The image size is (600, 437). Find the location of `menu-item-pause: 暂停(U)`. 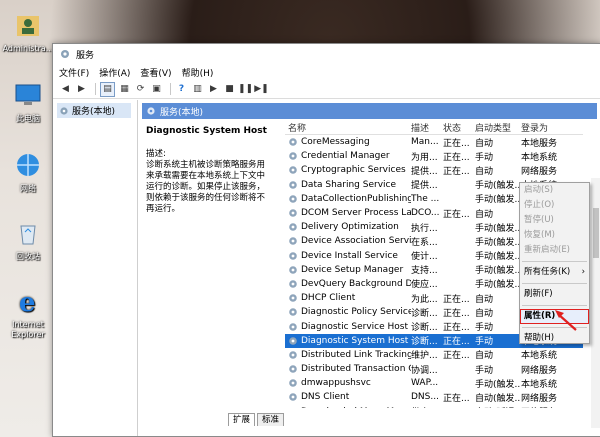

menu-item-pause: 暂停(U) is located at coordinates (554, 220).